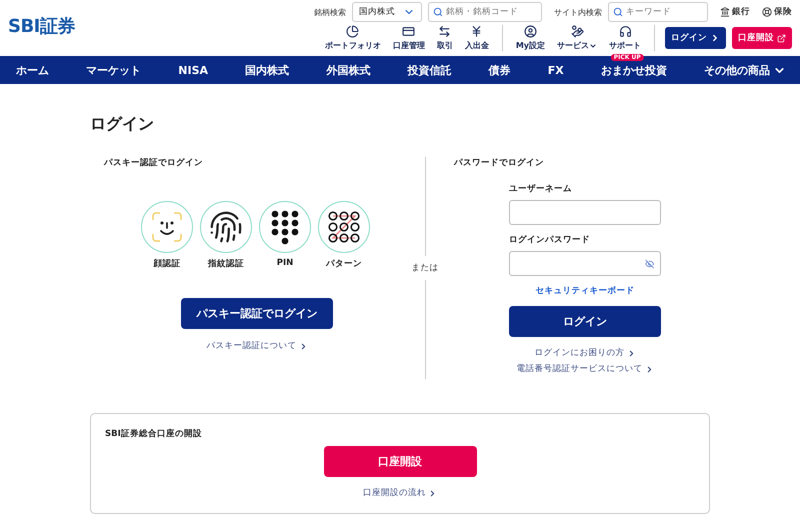 The height and width of the screenshot is (518, 800). Describe the element at coordinates (257, 346) in the screenshot. I see `passkey-info-link: パスキー認証について` at that location.